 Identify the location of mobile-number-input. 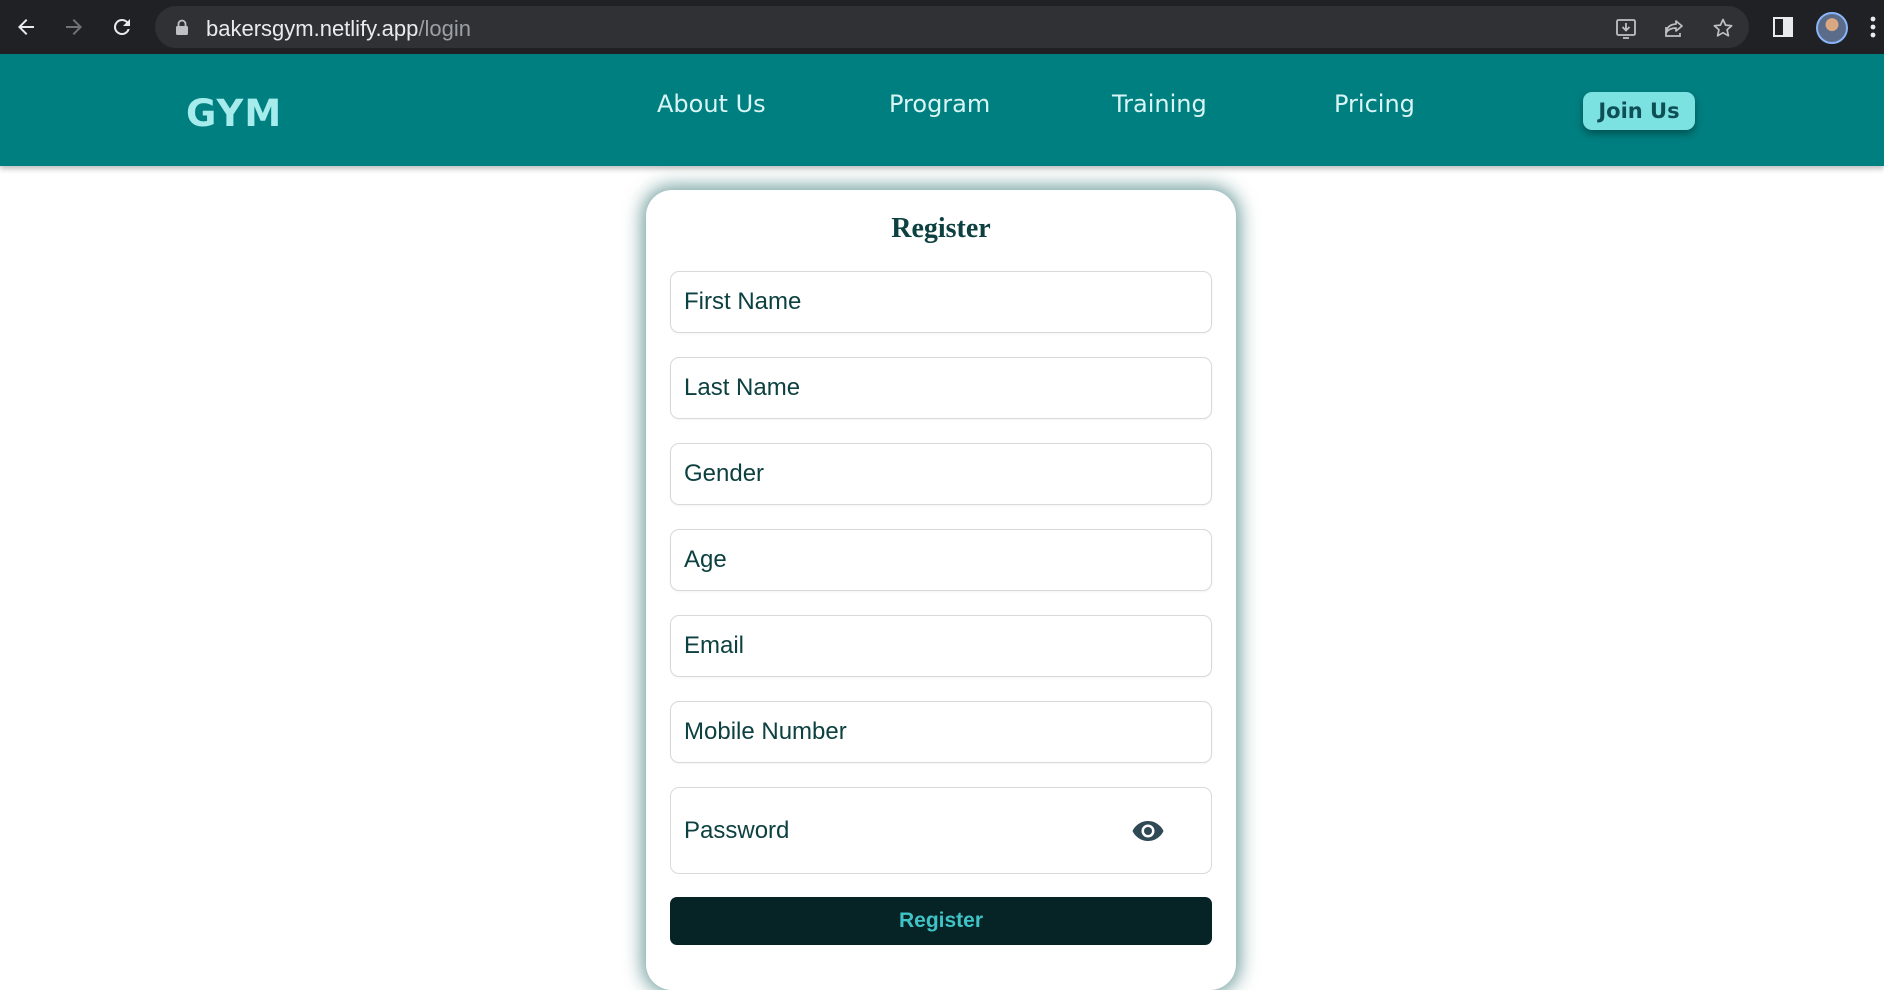
(941, 732).